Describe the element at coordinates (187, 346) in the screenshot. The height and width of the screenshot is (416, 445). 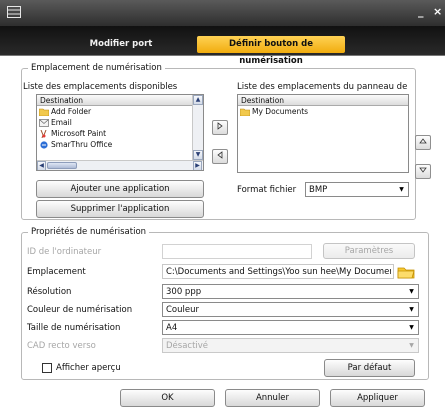
I see `duplex-value: Désactivé` at that location.